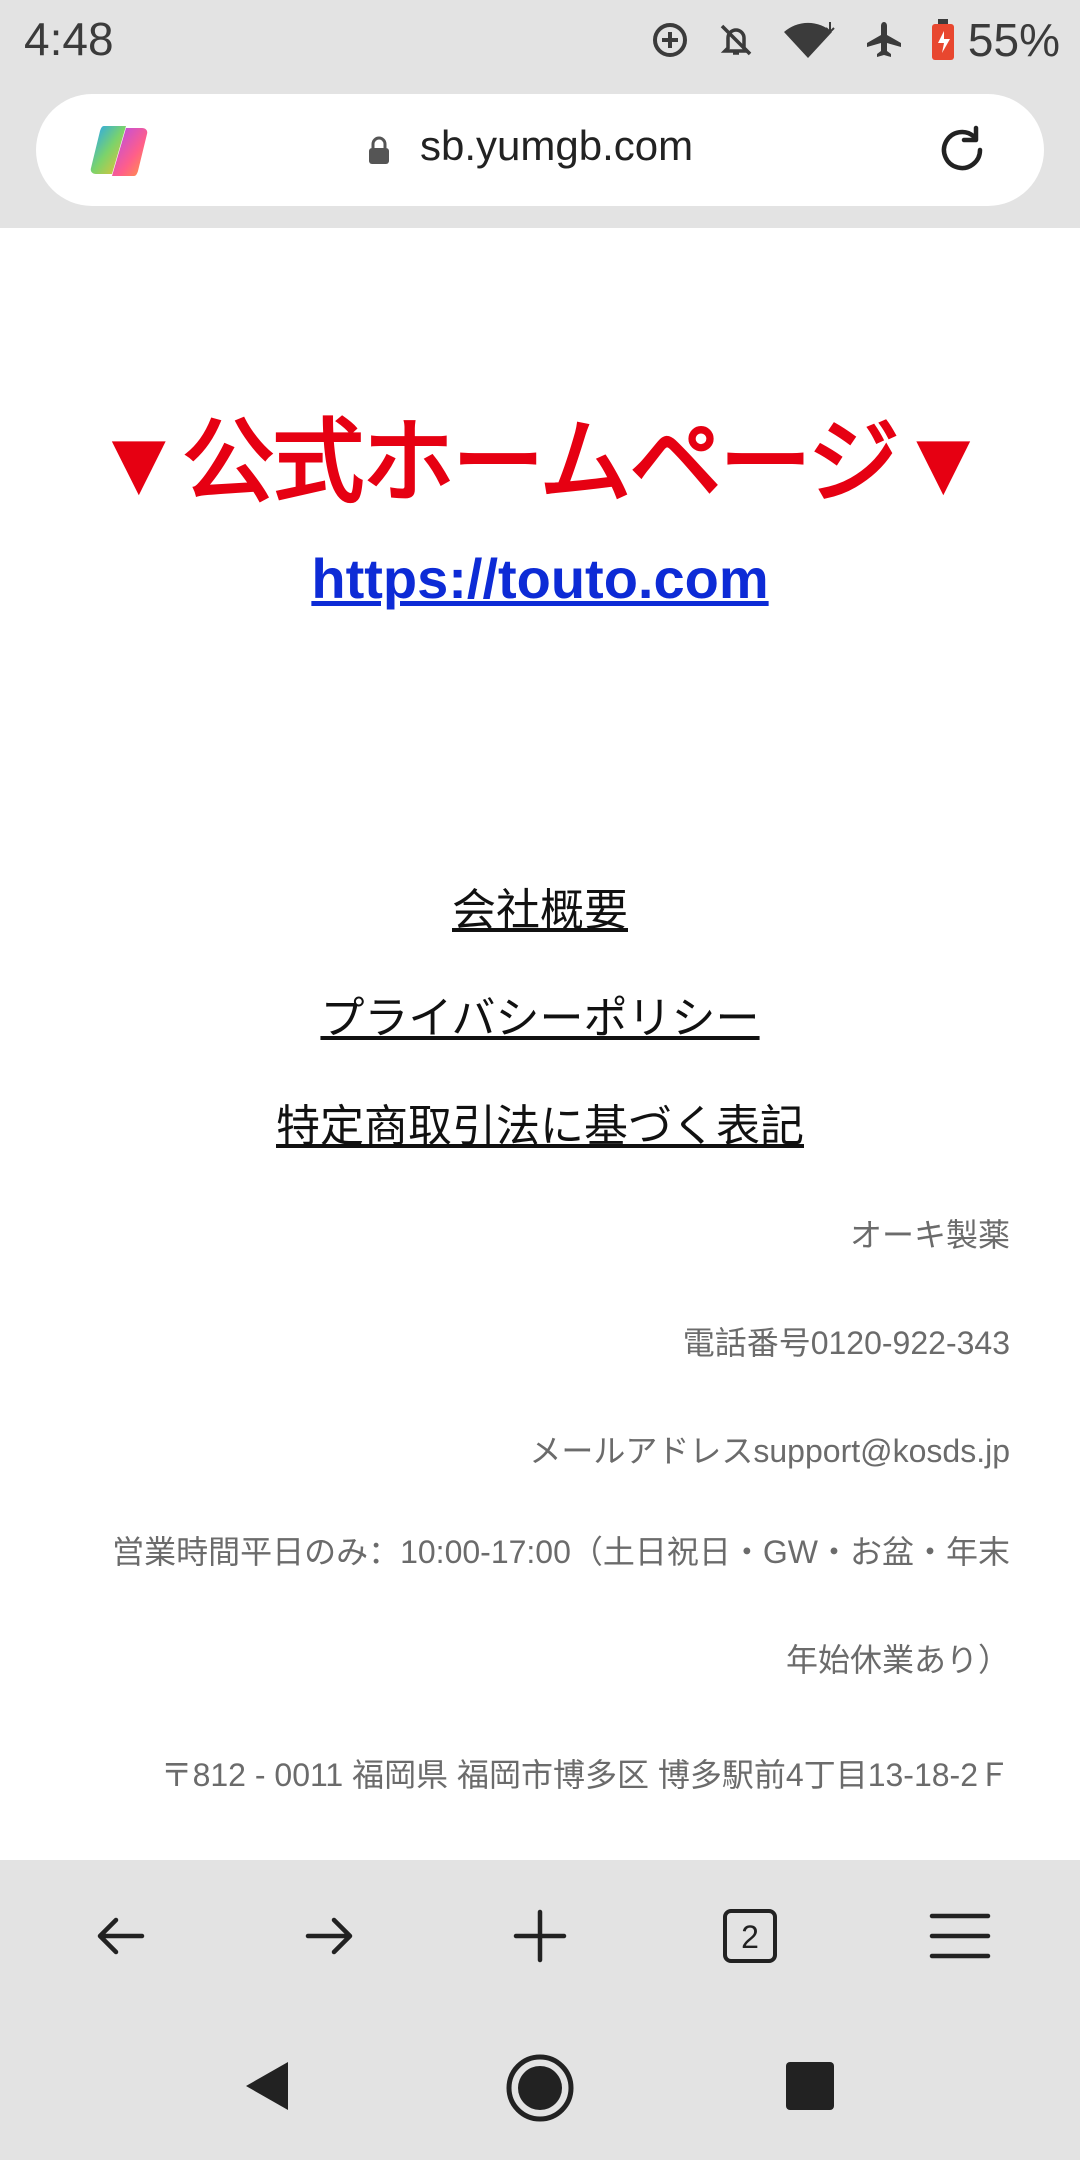 This screenshot has height=2160, width=1080. I want to click on lock-icon, so click(379, 153).